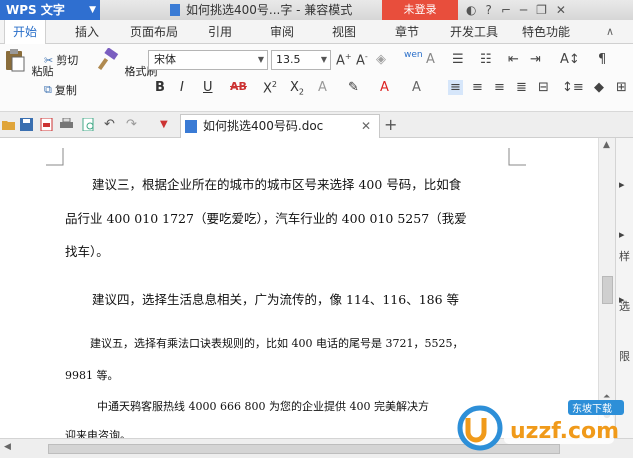 Image resolution: width=633 pixels, height=458 pixels. What do you see at coordinates (455, 87) in the screenshot?
I see `align-left-icon: ≡` at bounding box center [455, 87].